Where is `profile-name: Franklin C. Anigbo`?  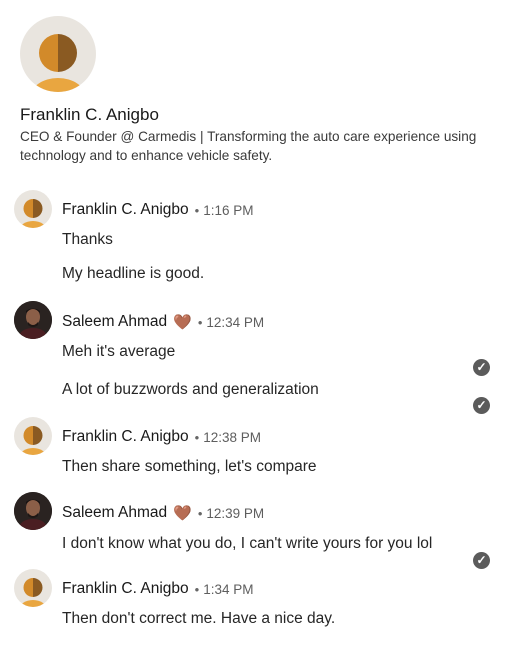
profile-name: Franklin C. Anigbo is located at coordinates (89, 115).